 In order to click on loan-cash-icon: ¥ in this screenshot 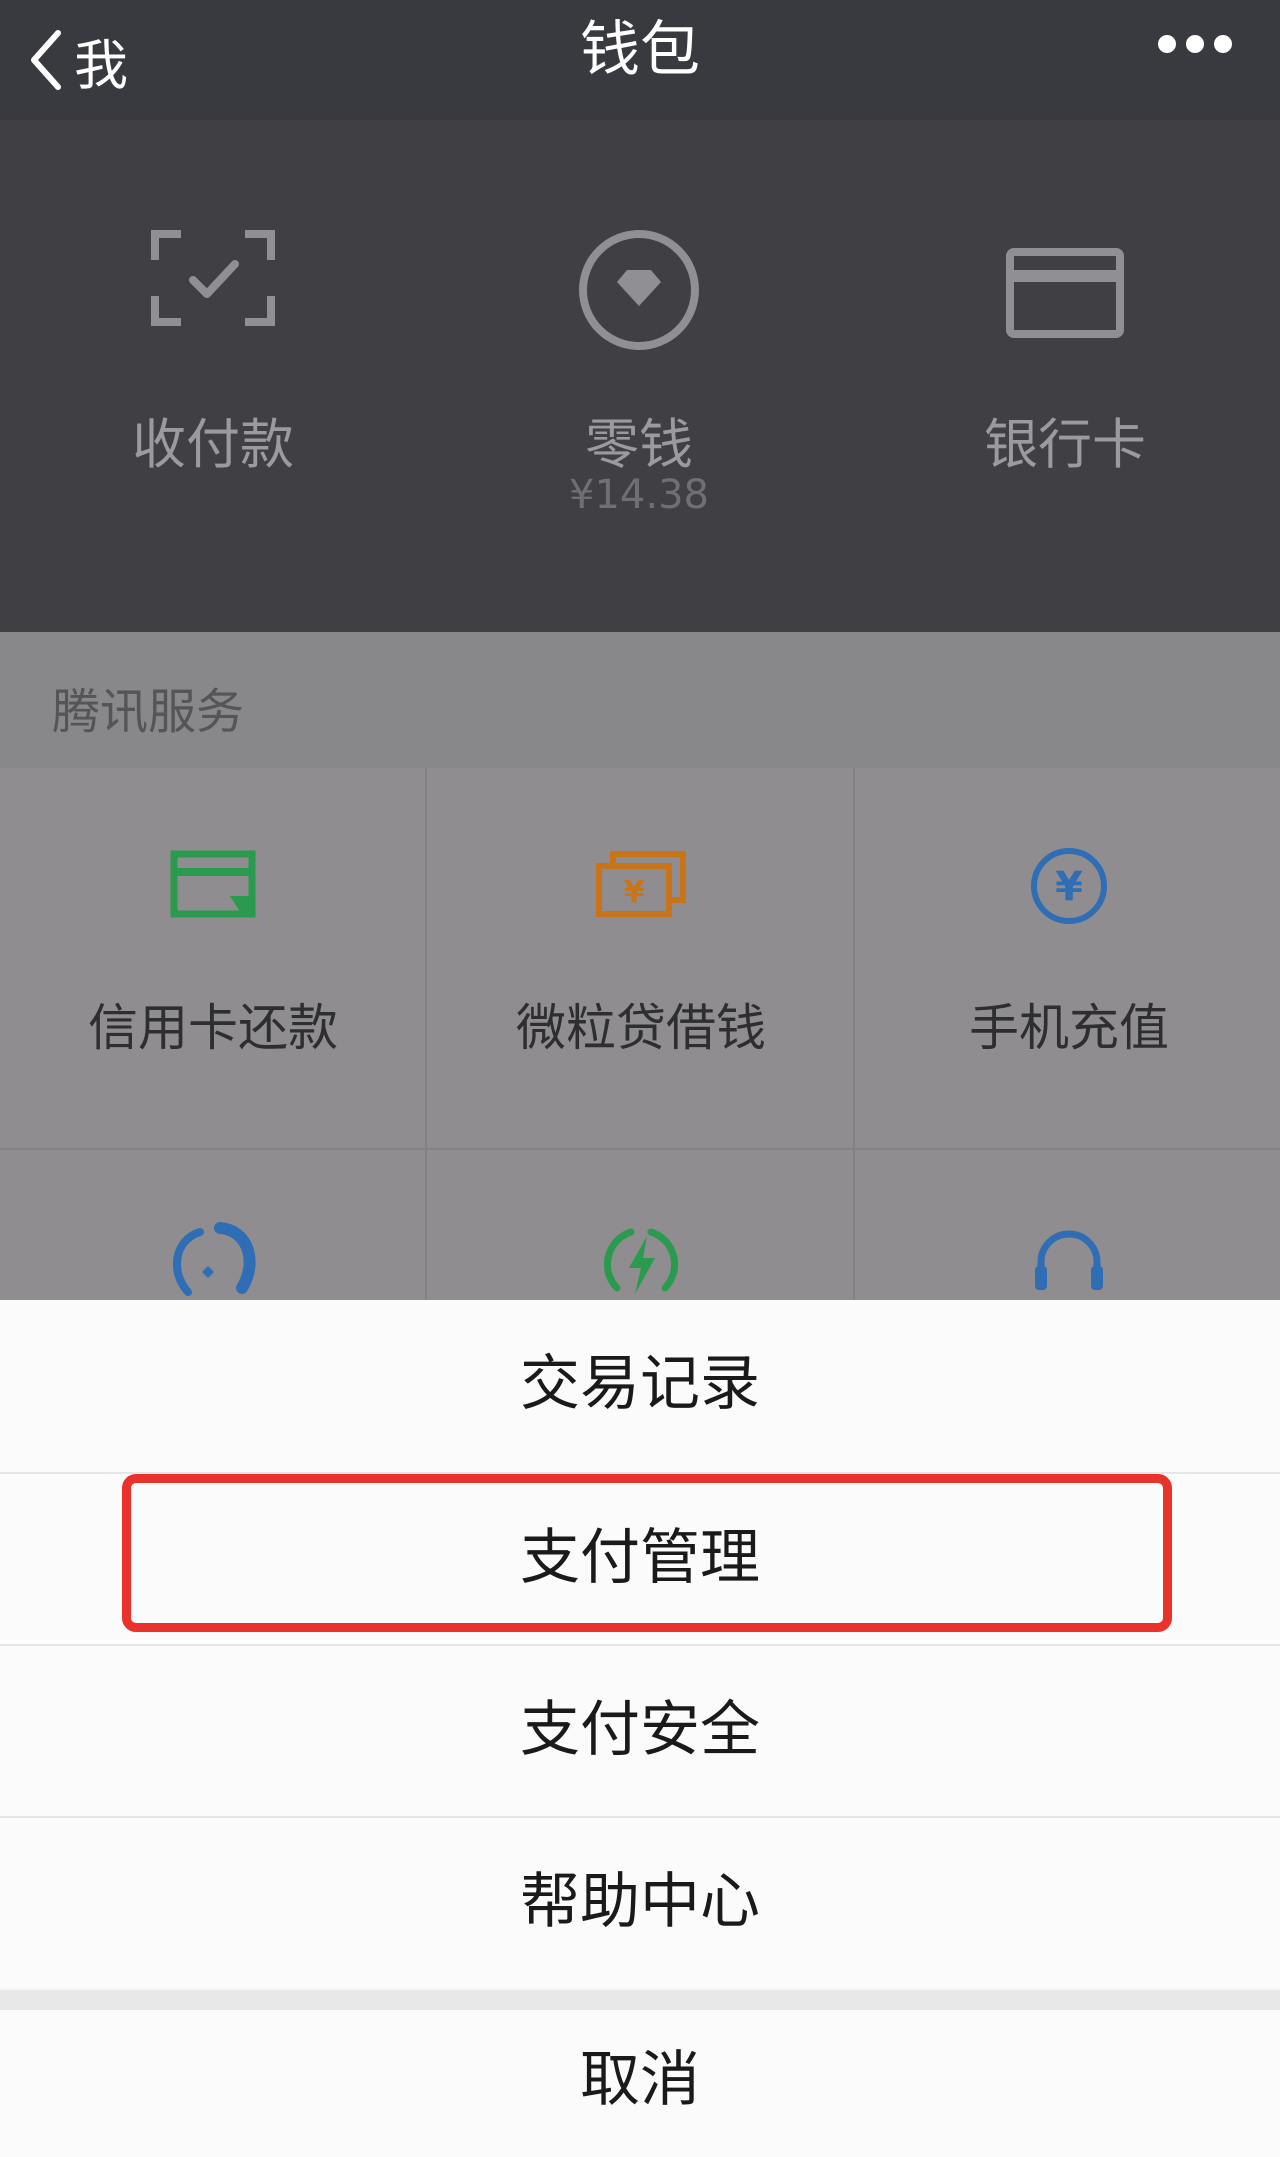, I will do `click(641, 884)`.